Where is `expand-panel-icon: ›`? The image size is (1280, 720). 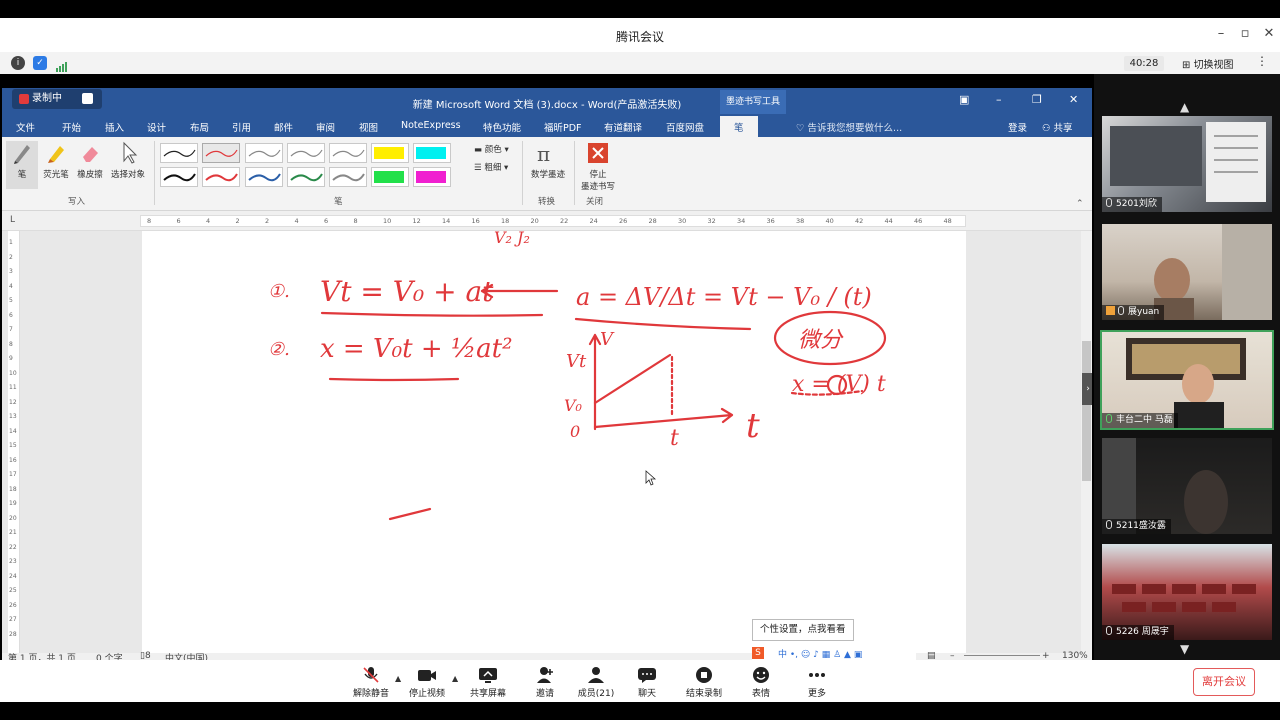 expand-panel-icon: › is located at coordinates (1087, 389).